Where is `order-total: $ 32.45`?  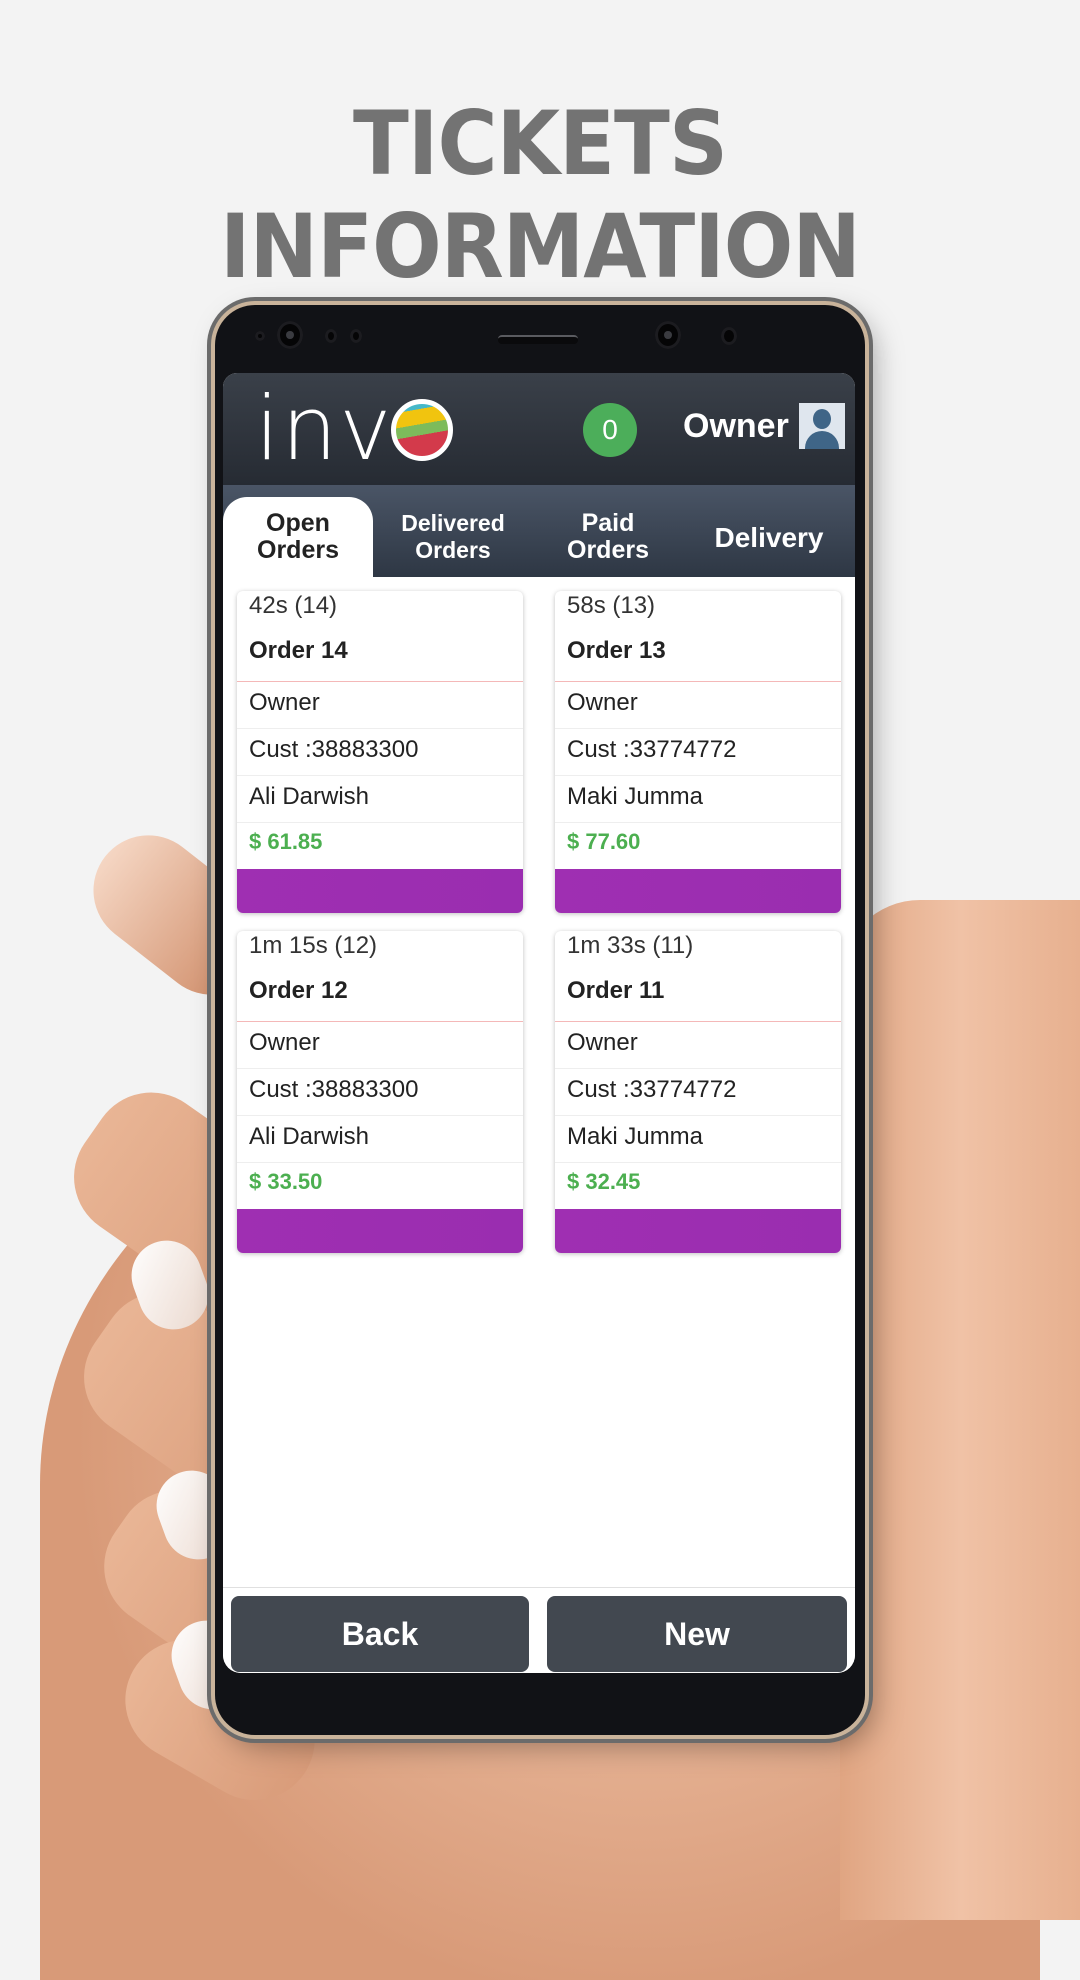 order-total: $ 32.45 is located at coordinates (604, 1181).